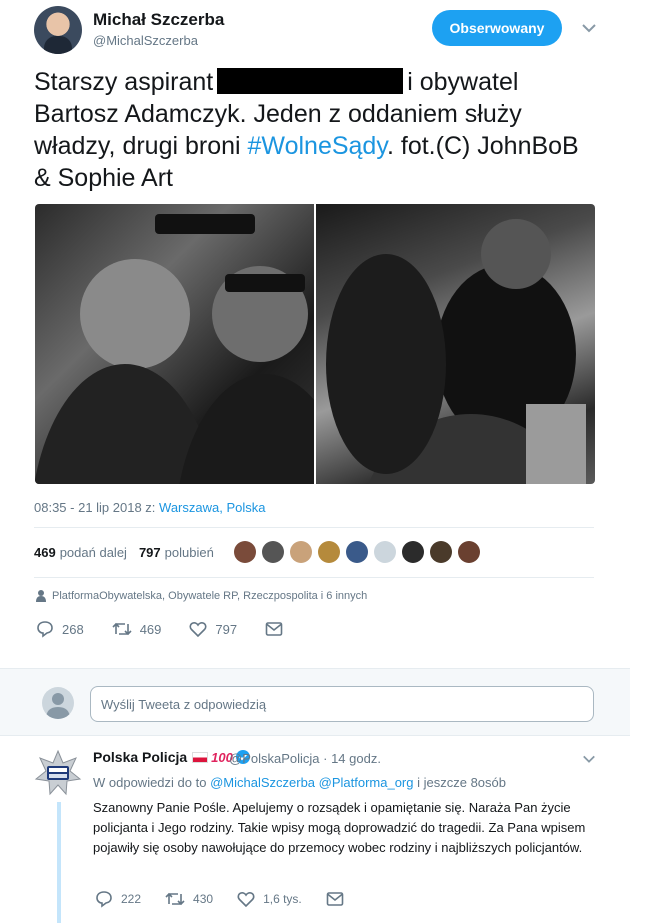  What do you see at coordinates (212, 507) in the screenshot?
I see `location-link: Warszawa, Polska` at bounding box center [212, 507].